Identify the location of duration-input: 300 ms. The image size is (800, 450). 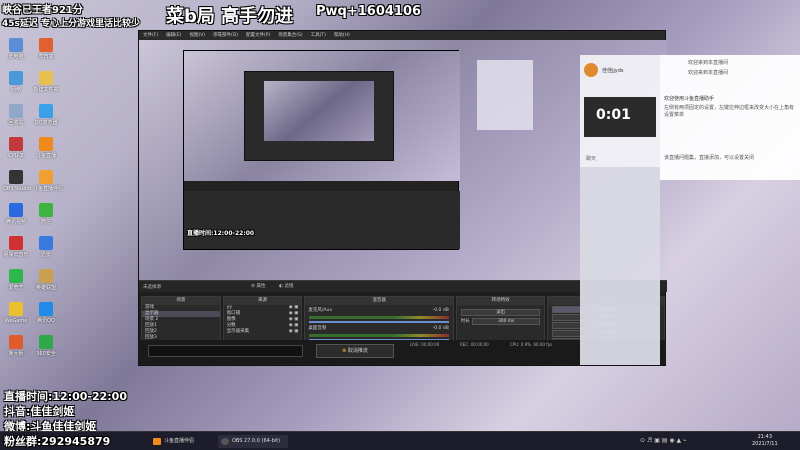
(506, 321).